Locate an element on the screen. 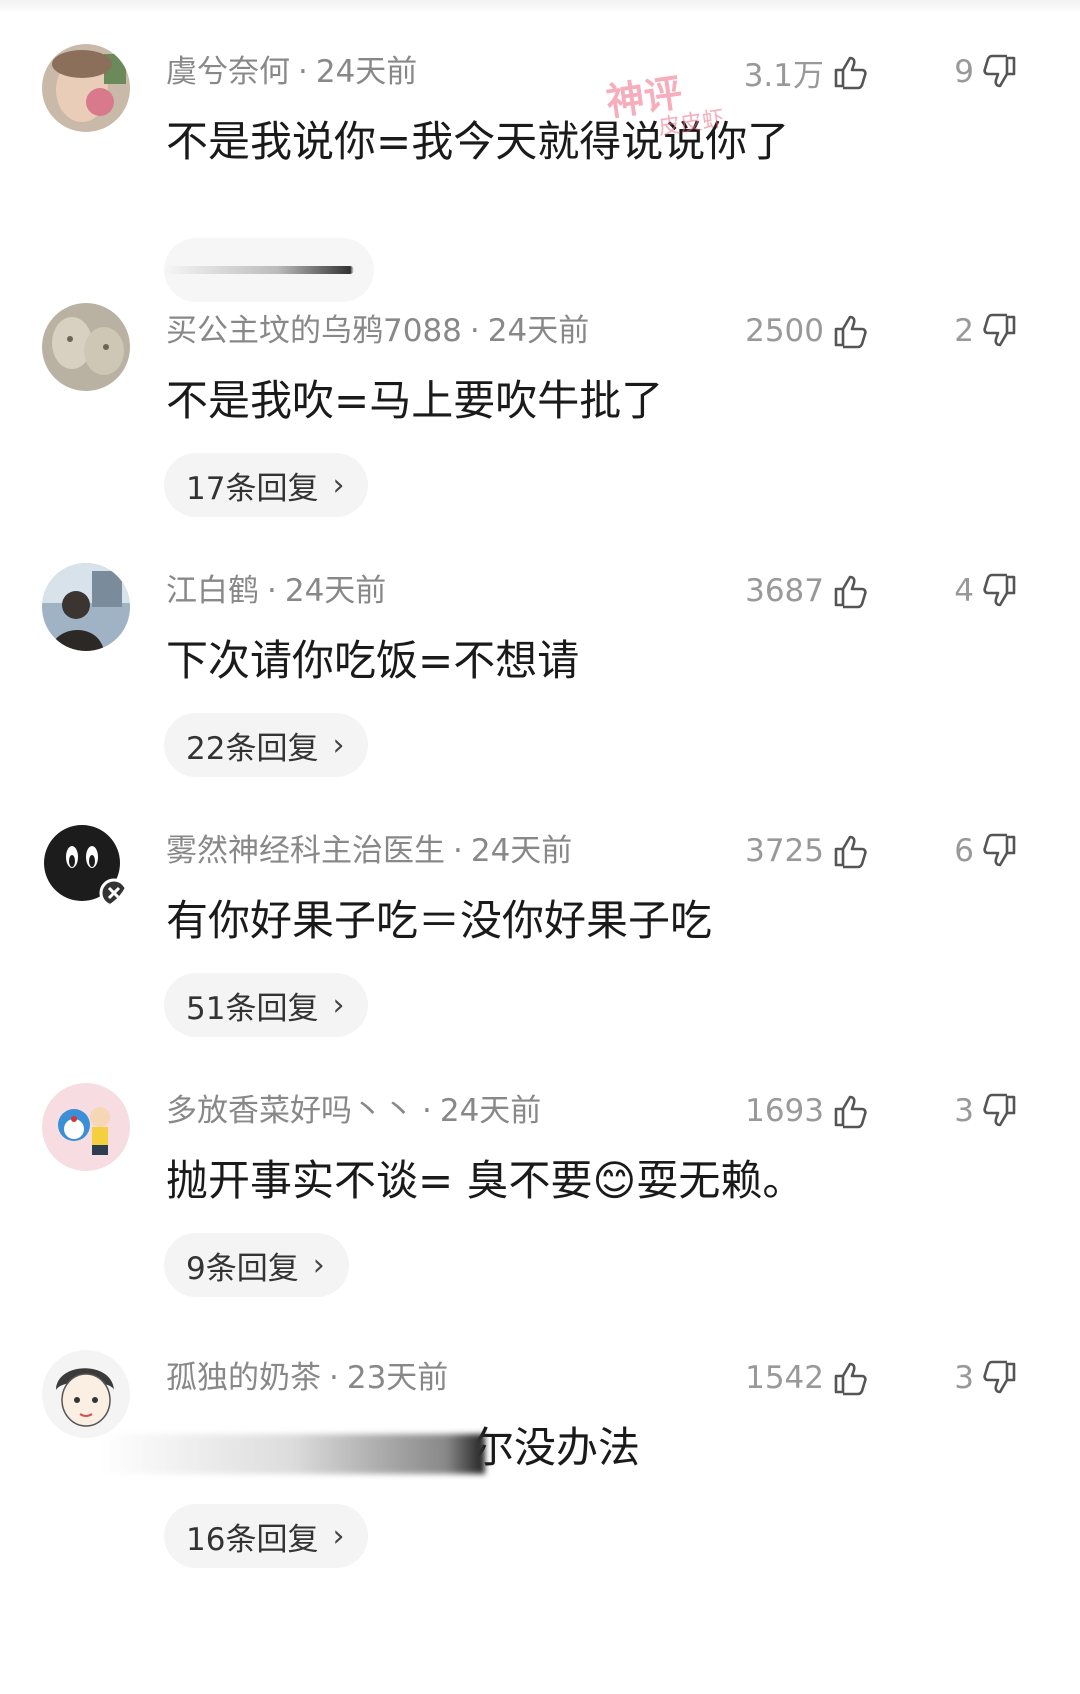 Image resolution: width=1080 pixels, height=1694 pixels. comment-meta: 孤独的奶茶 · 23天前 is located at coordinates (307, 1378).